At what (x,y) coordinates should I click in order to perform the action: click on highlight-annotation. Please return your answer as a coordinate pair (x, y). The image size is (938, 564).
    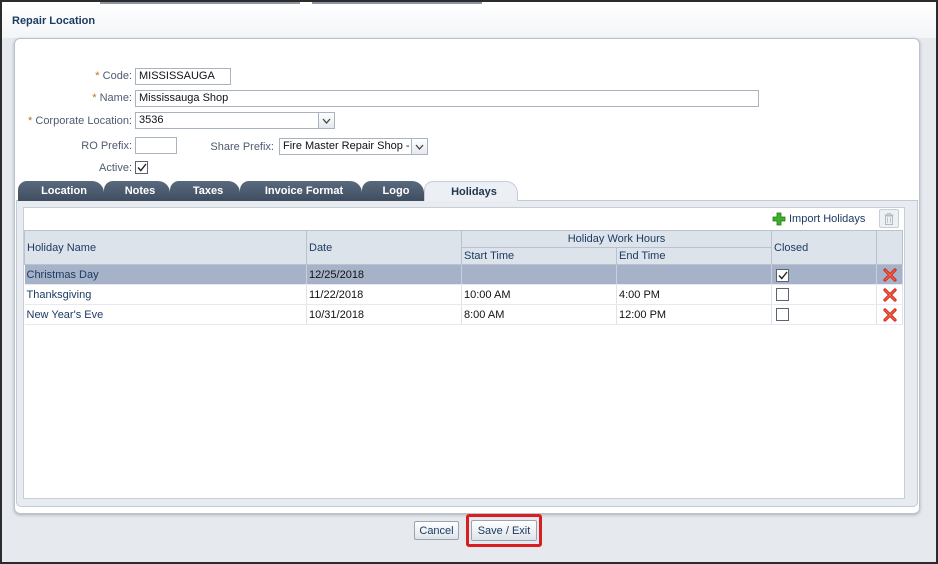
    Looking at the image, I should click on (504, 530).